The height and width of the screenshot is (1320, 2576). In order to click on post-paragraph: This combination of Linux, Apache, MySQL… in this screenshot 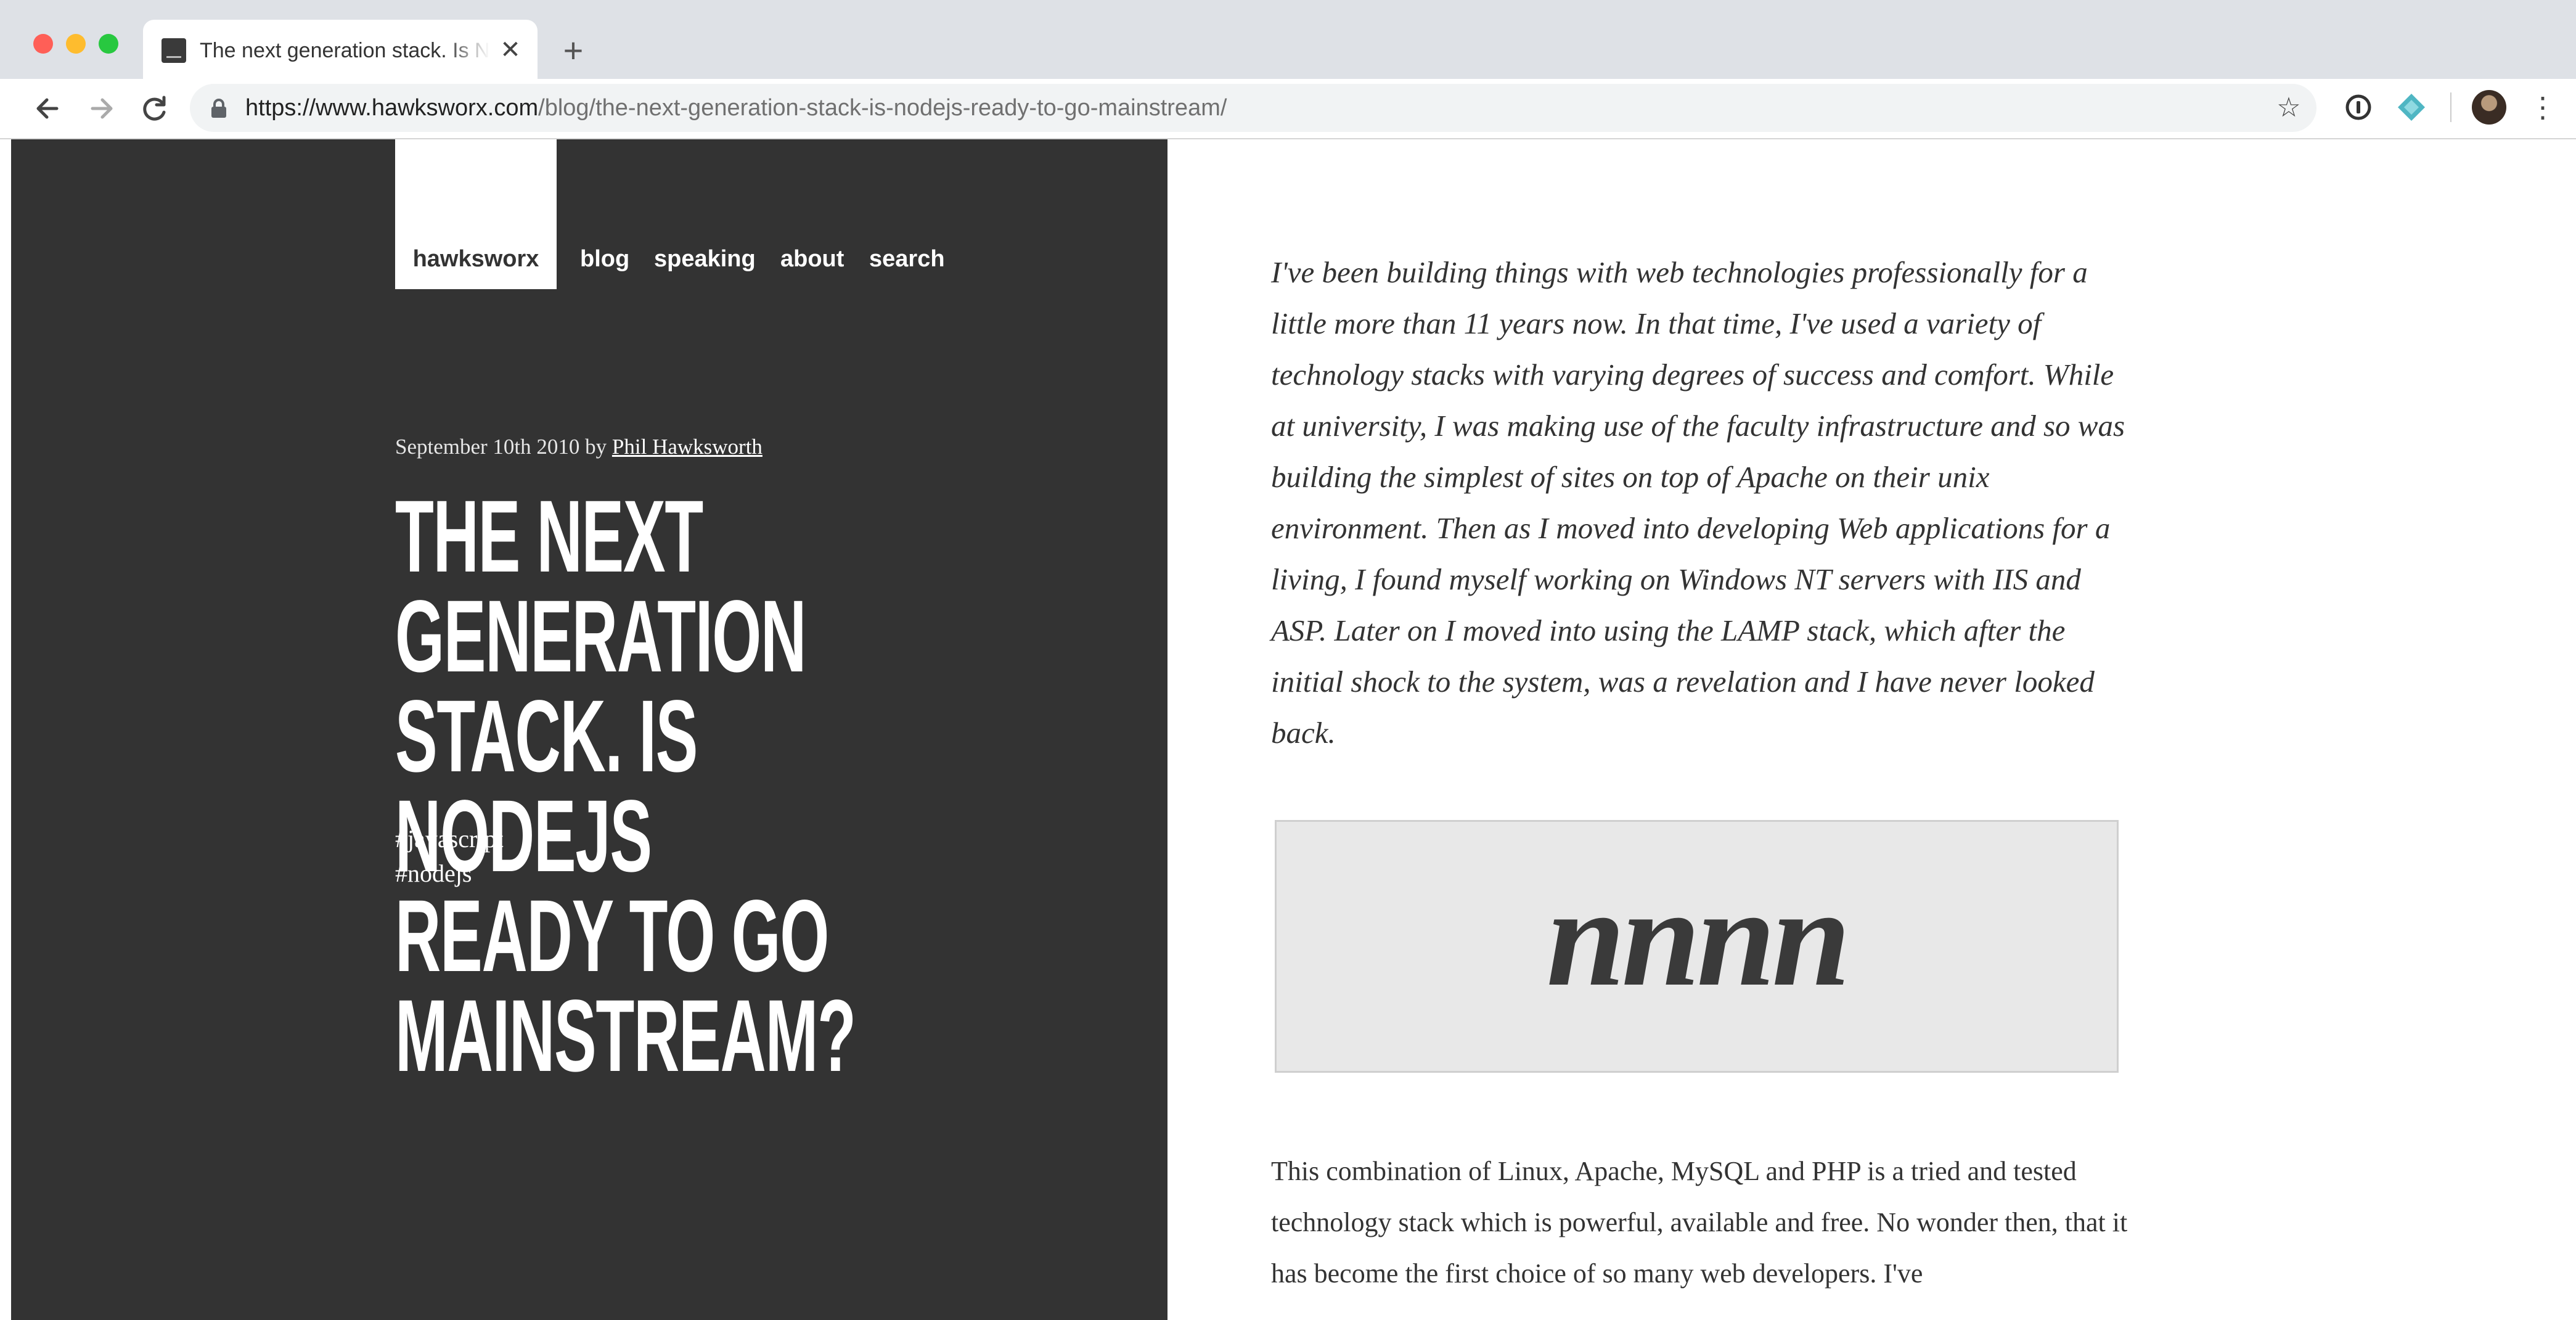, I will do `click(1699, 1223)`.